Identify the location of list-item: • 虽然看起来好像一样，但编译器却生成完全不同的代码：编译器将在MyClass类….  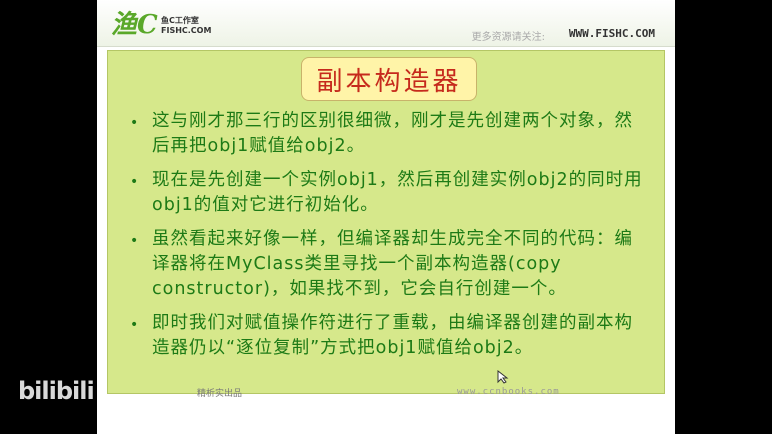
(388, 264).